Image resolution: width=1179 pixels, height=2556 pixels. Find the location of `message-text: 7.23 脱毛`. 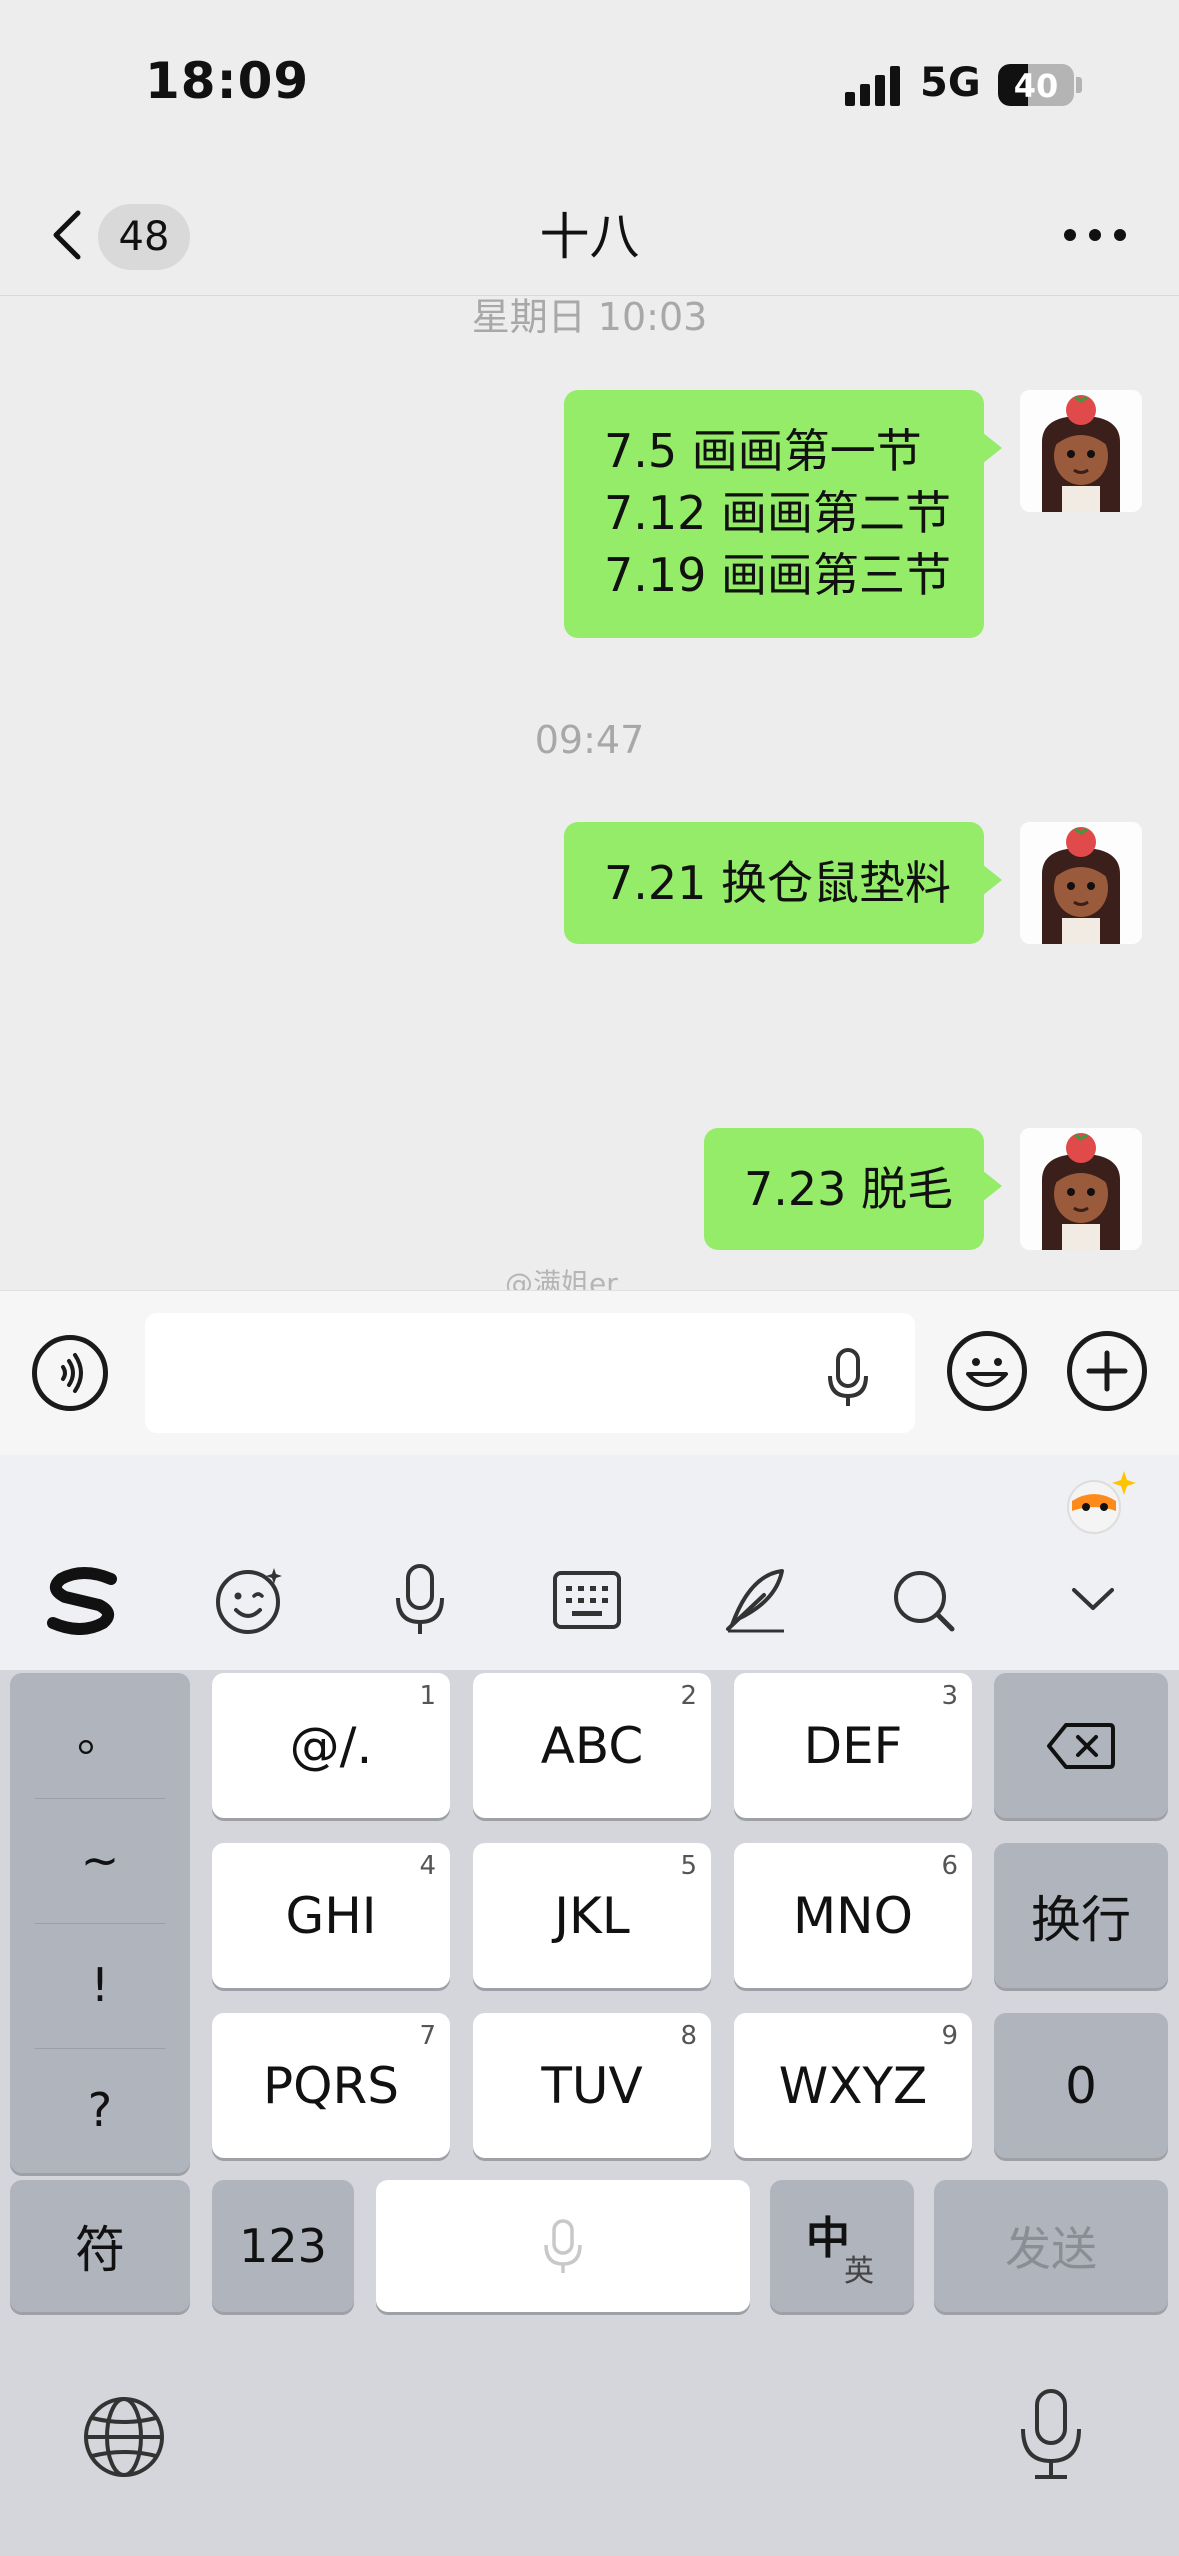

message-text: 7.23 脱毛 is located at coordinates (849, 1189).